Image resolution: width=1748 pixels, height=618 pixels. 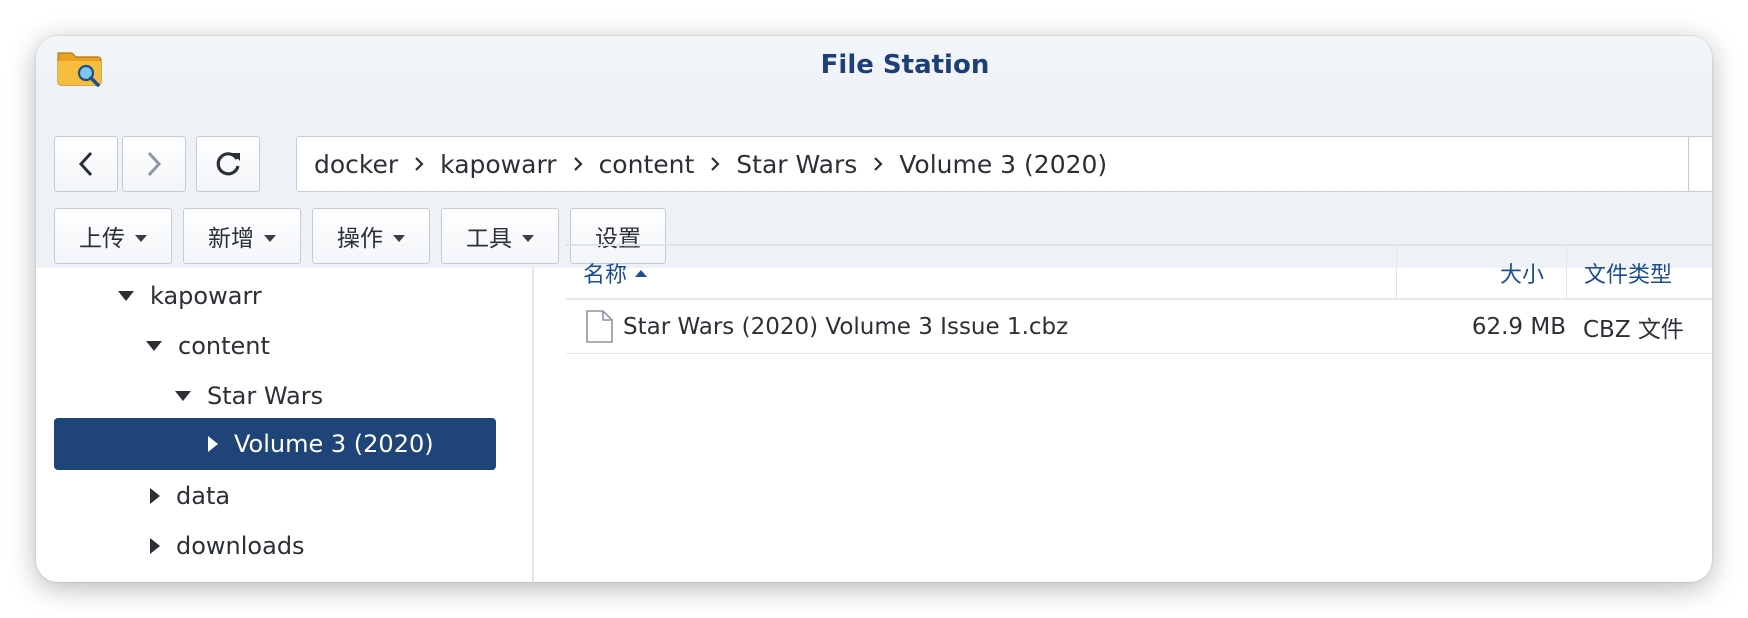 What do you see at coordinates (1700, 164) in the screenshot?
I see `search-button` at bounding box center [1700, 164].